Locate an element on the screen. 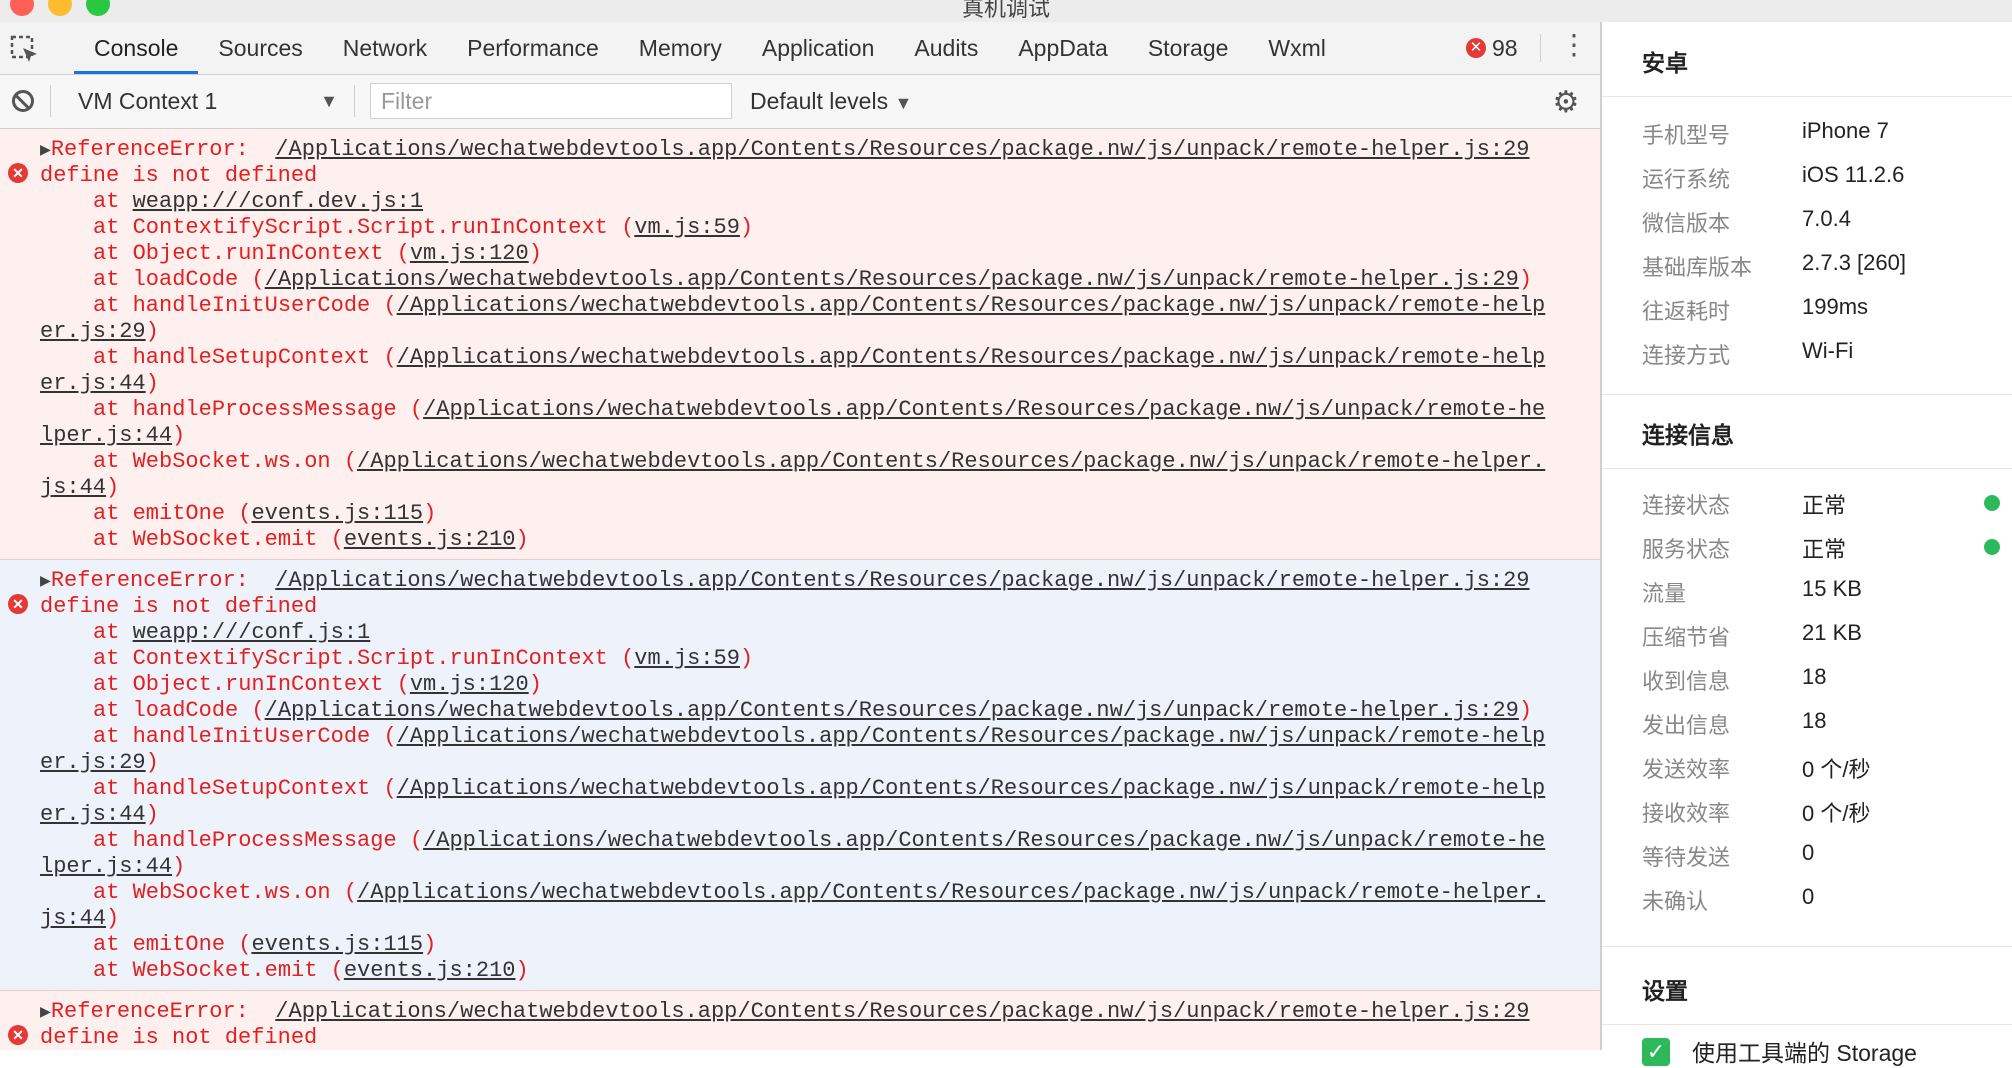 Image resolution: width=2012 pixels, height=1068 pixels. stack-function: at WebSocket.emit ( is located at coordinates (218, 539).